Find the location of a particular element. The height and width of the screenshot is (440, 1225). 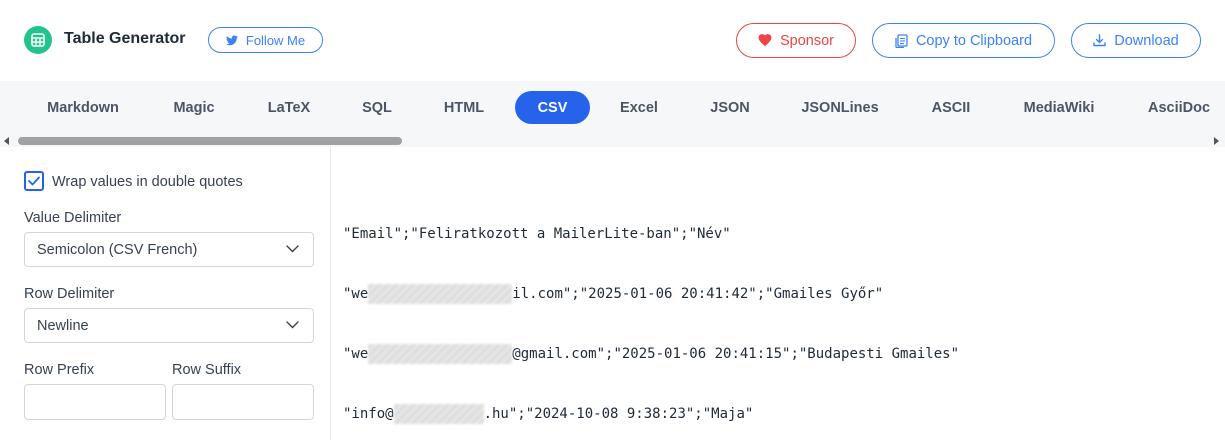

value-delimiter-value: Semicolon (CSV French) is located at coordinates (117, 249).